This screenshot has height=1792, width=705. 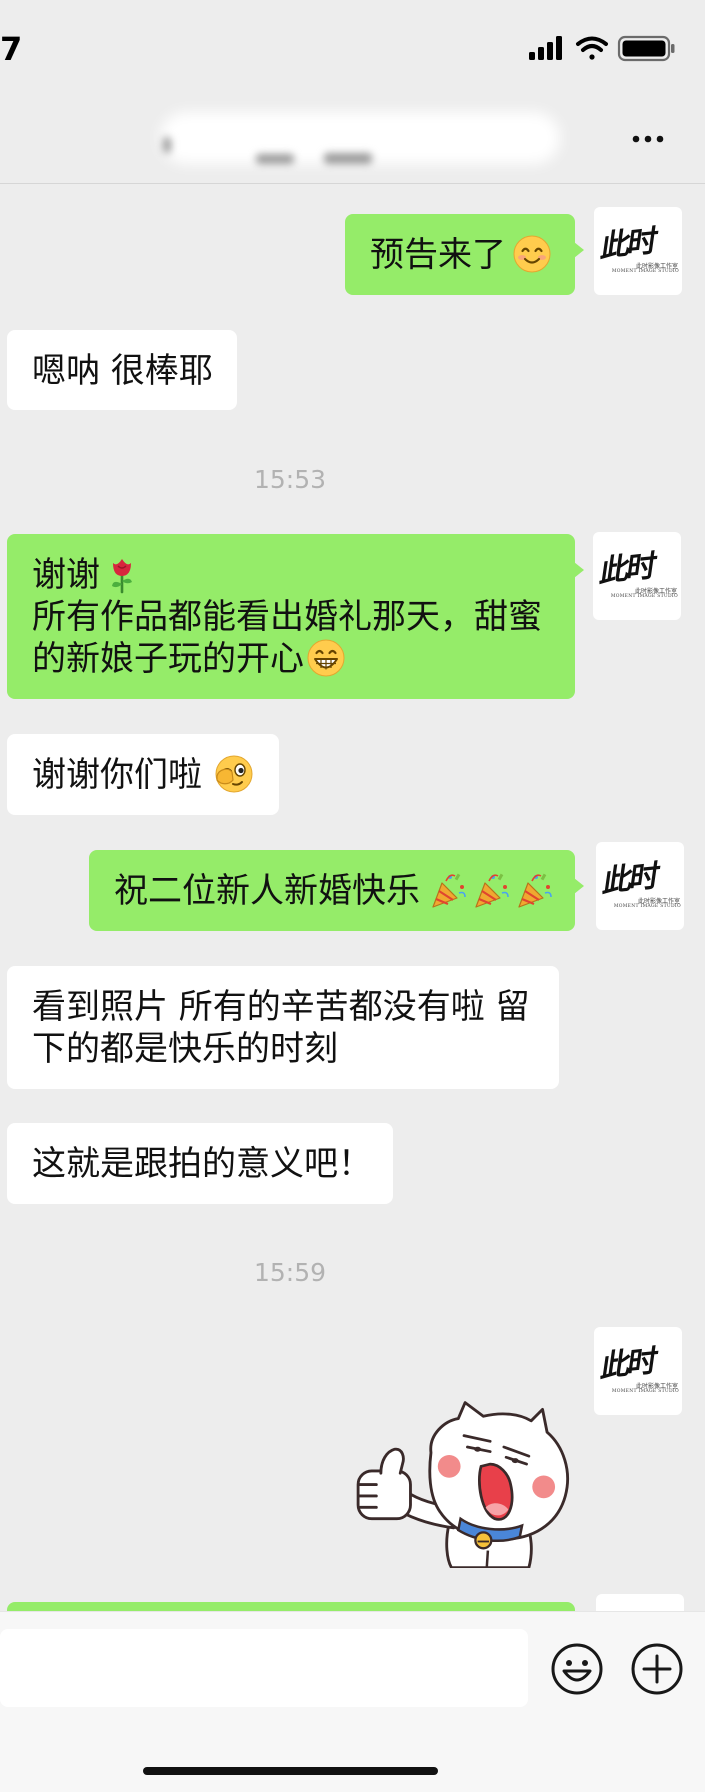 I want to click on home-indicator, so click(x=290, y=1771).